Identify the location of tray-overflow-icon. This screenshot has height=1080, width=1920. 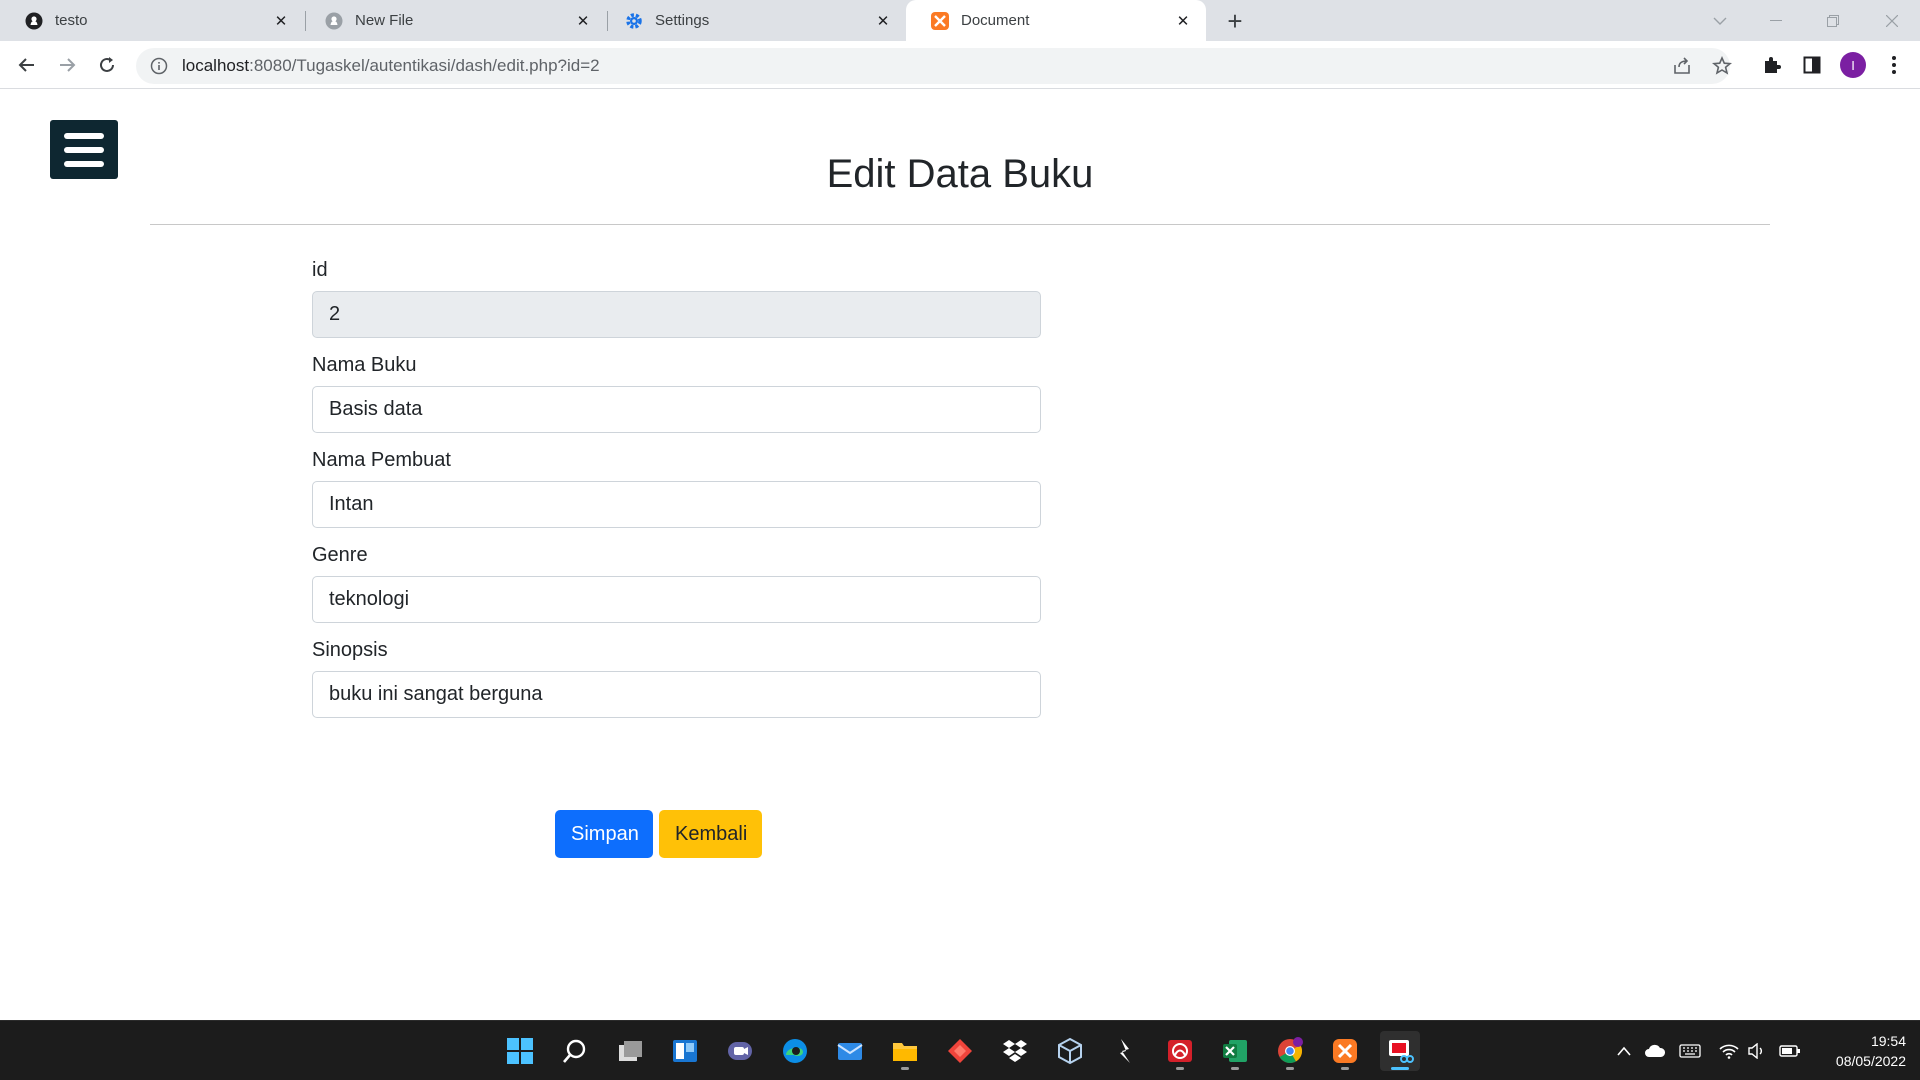
(1624, 1051).